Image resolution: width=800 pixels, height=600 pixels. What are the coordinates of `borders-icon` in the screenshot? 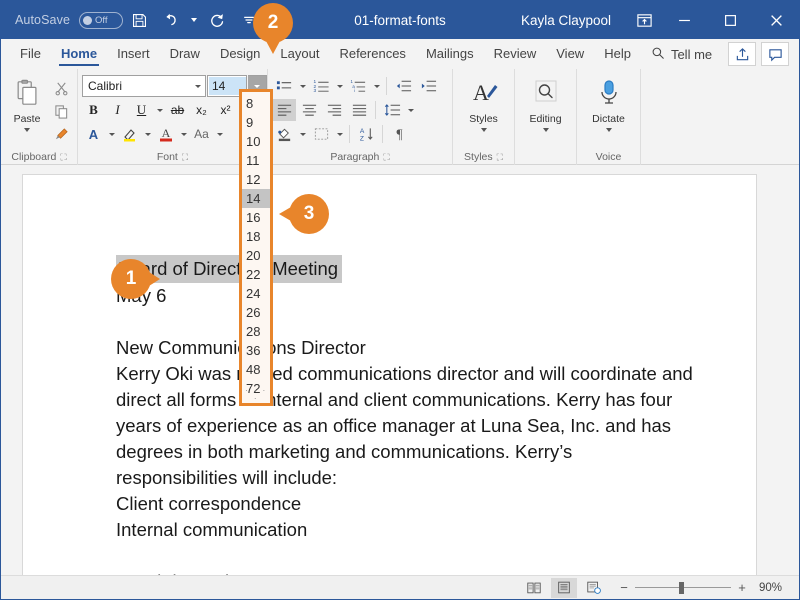 It's located at (321, 134).